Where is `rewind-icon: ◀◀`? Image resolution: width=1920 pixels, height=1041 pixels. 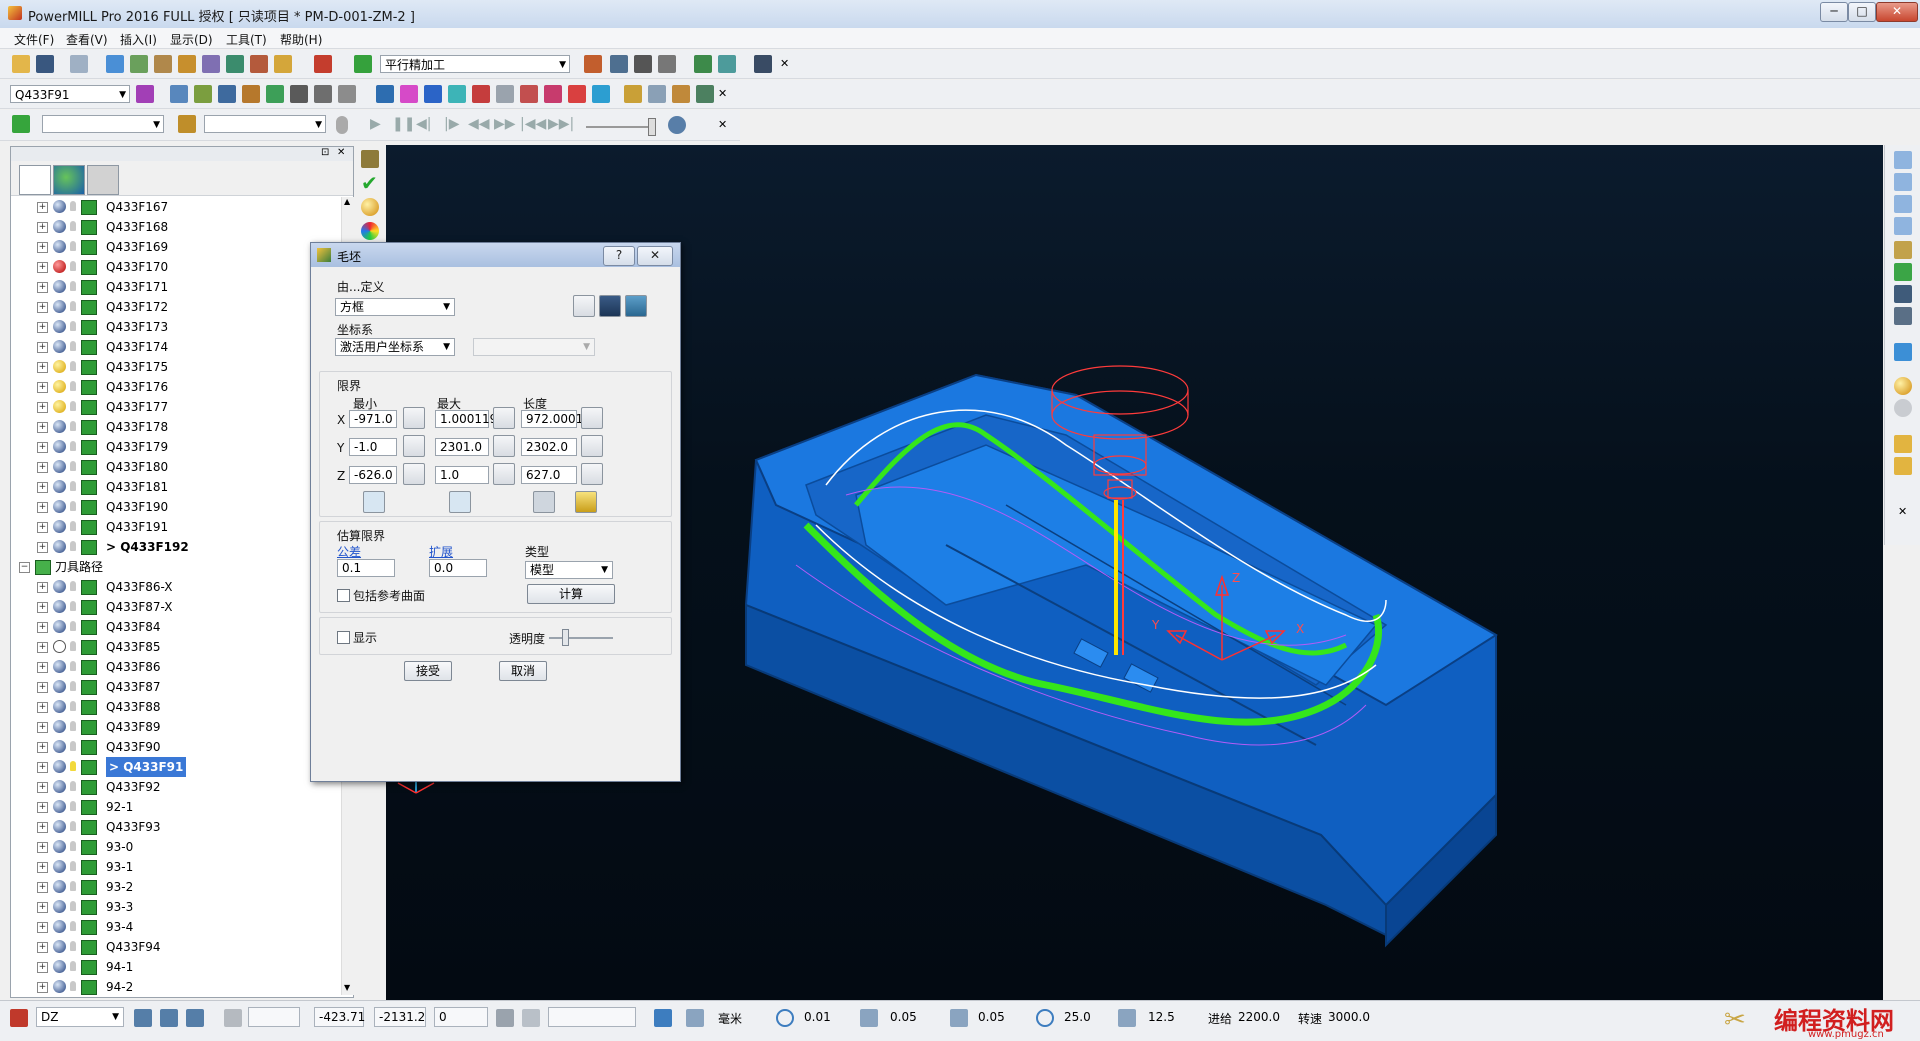
rewind-icon: ◀◀ is located at coordinates (479, 124).